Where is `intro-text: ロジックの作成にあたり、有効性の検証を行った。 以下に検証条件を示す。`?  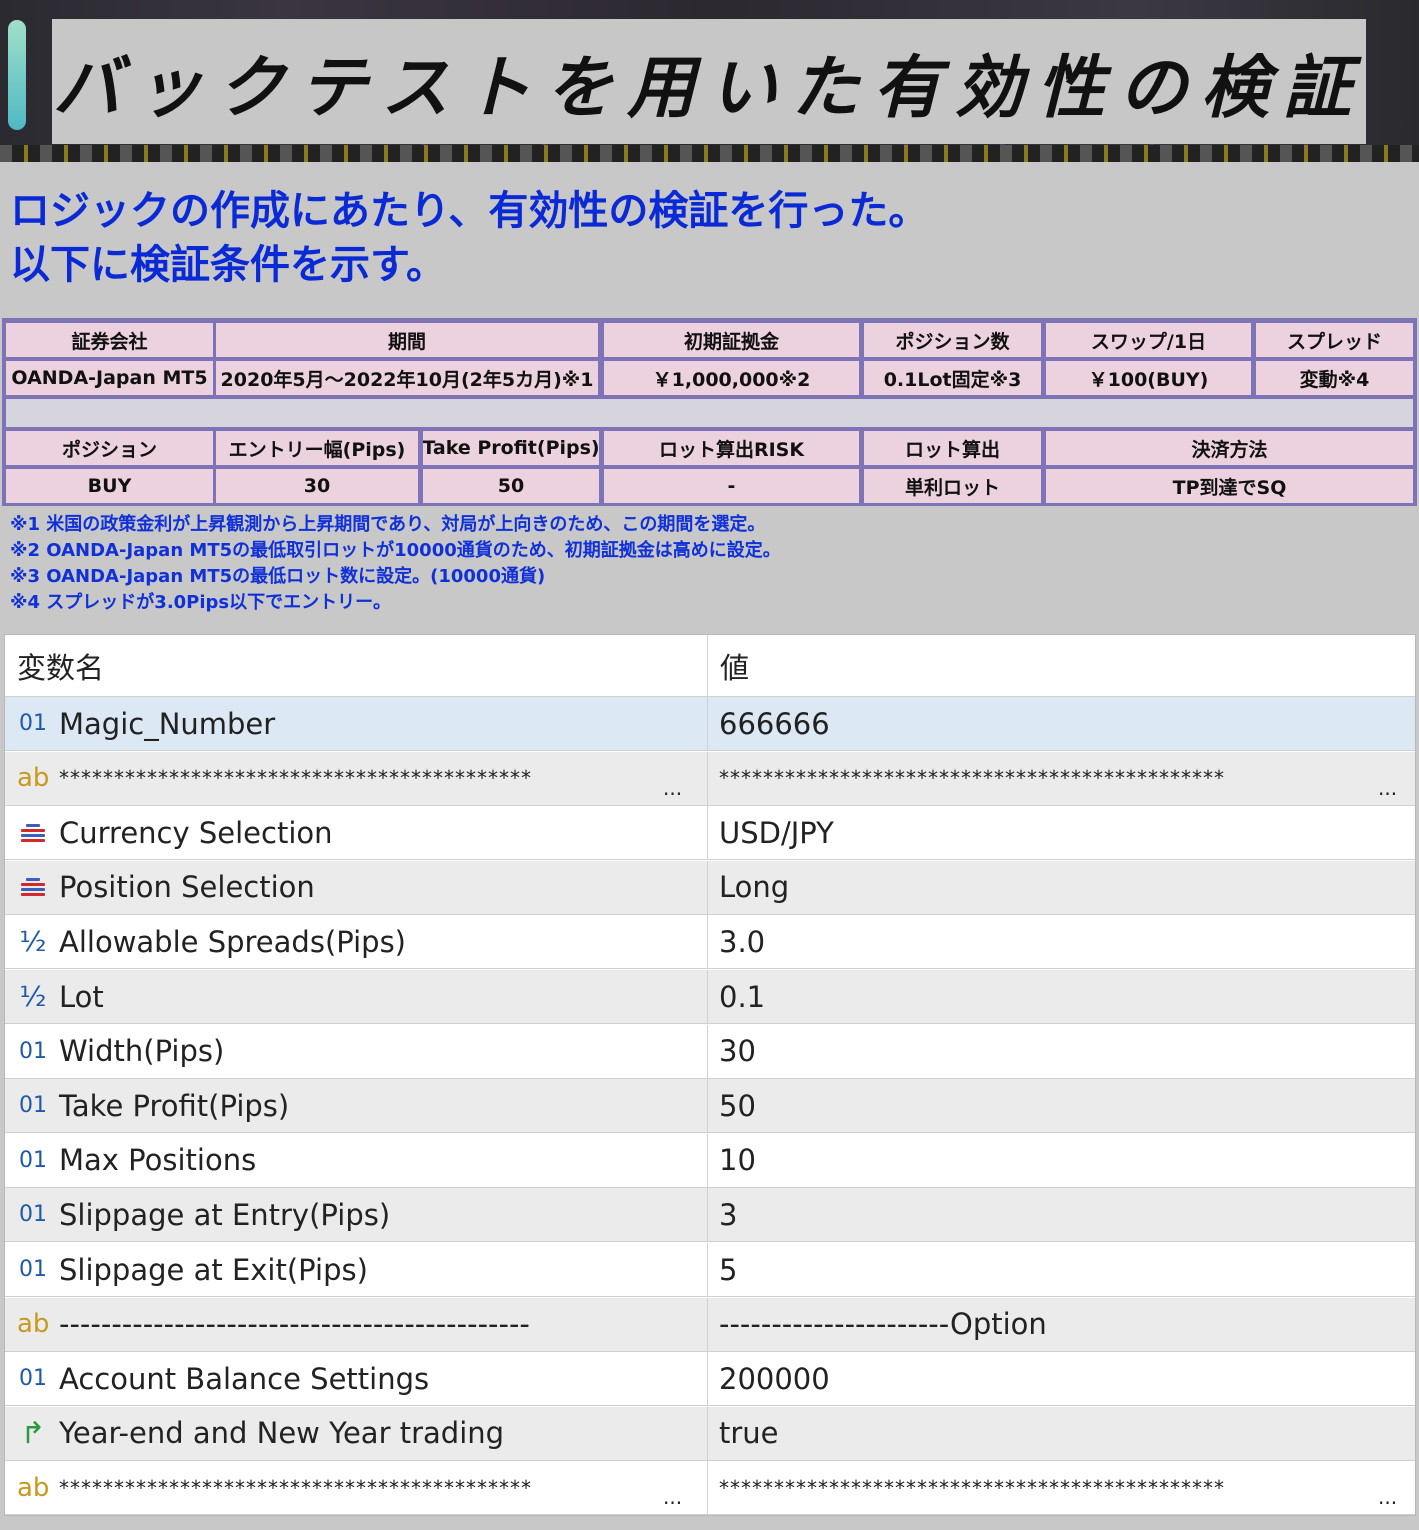 intro-text: ロジックの作成にあたり、有効性の検証を行った。 以下に検証条件を示す。 is located at coordinates (710, 238).